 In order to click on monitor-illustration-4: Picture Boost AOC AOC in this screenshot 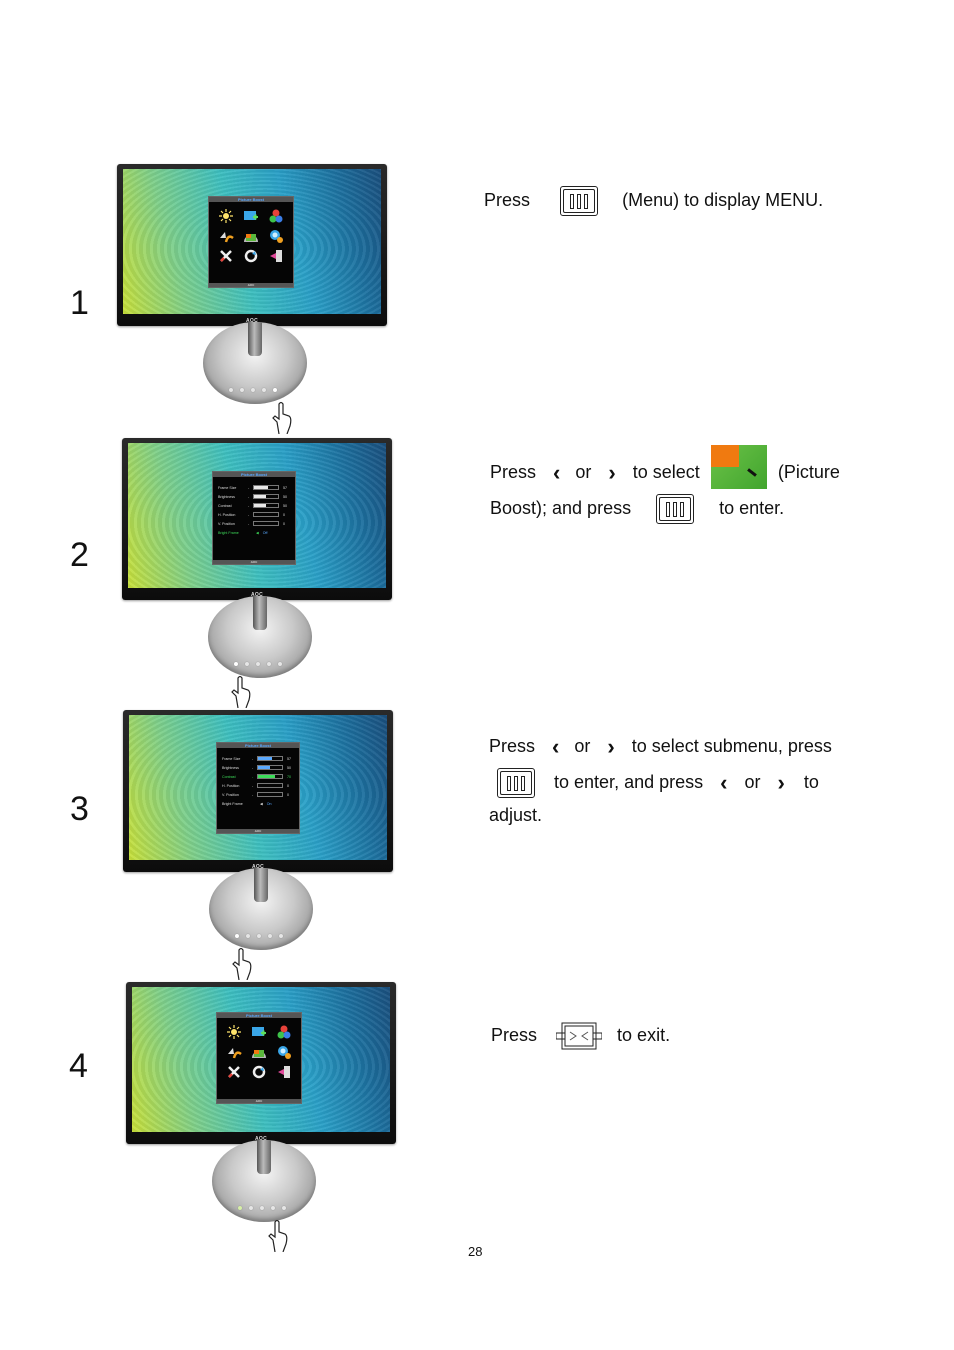, I will do `click(262, 1122)`.